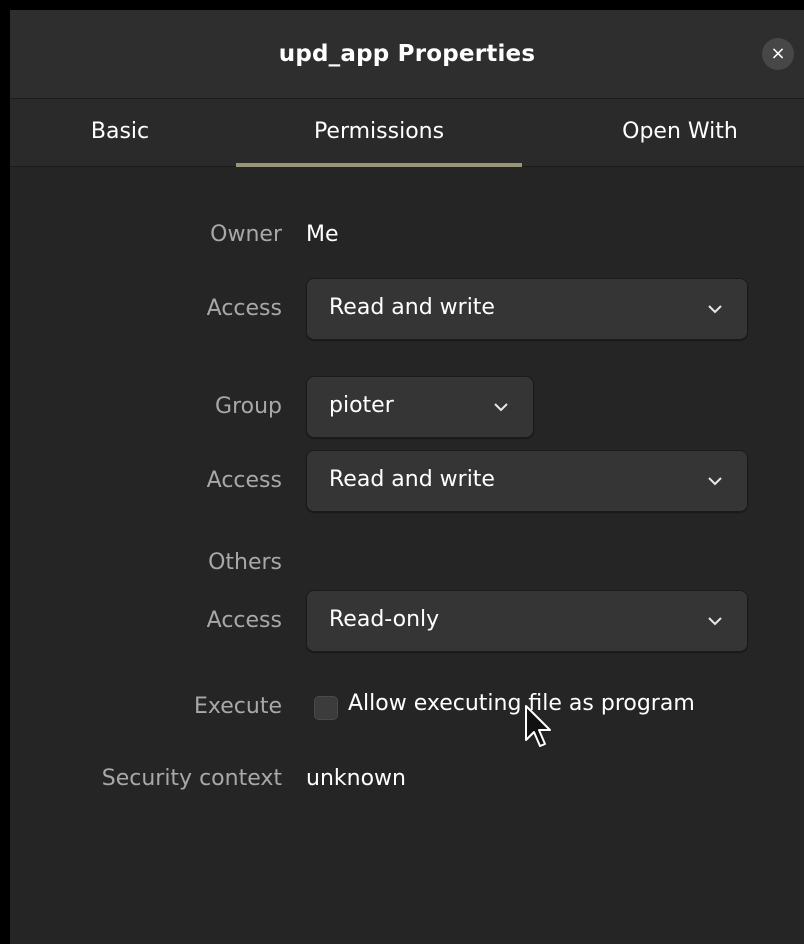  What do you see at coordinates (191, 778) in the screenshot?
I see `security-context-label: Security context` at bounding box center [191, 778].